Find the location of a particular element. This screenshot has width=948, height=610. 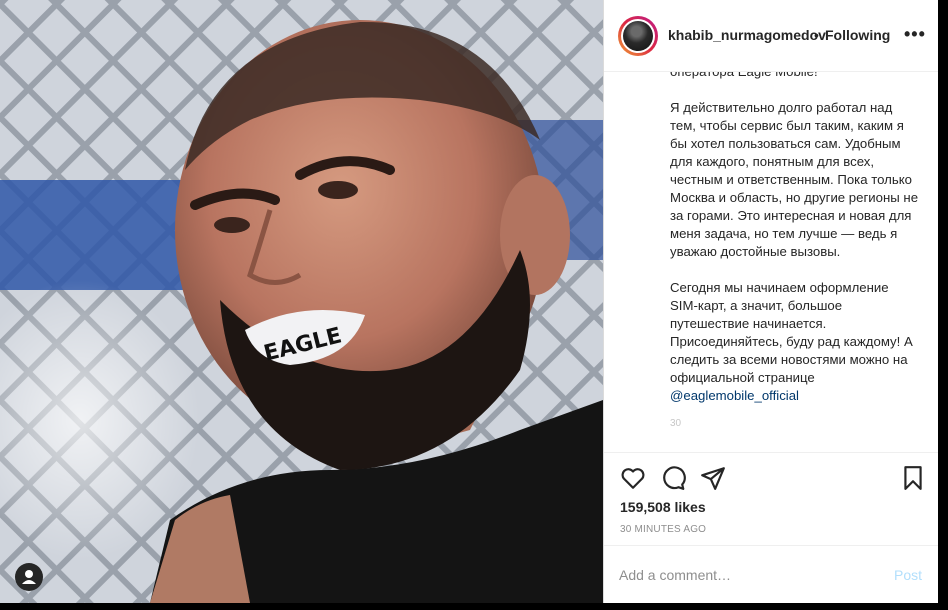

post-timestamp: 30 MINUTES AGO is located at coordinates (663, 529).